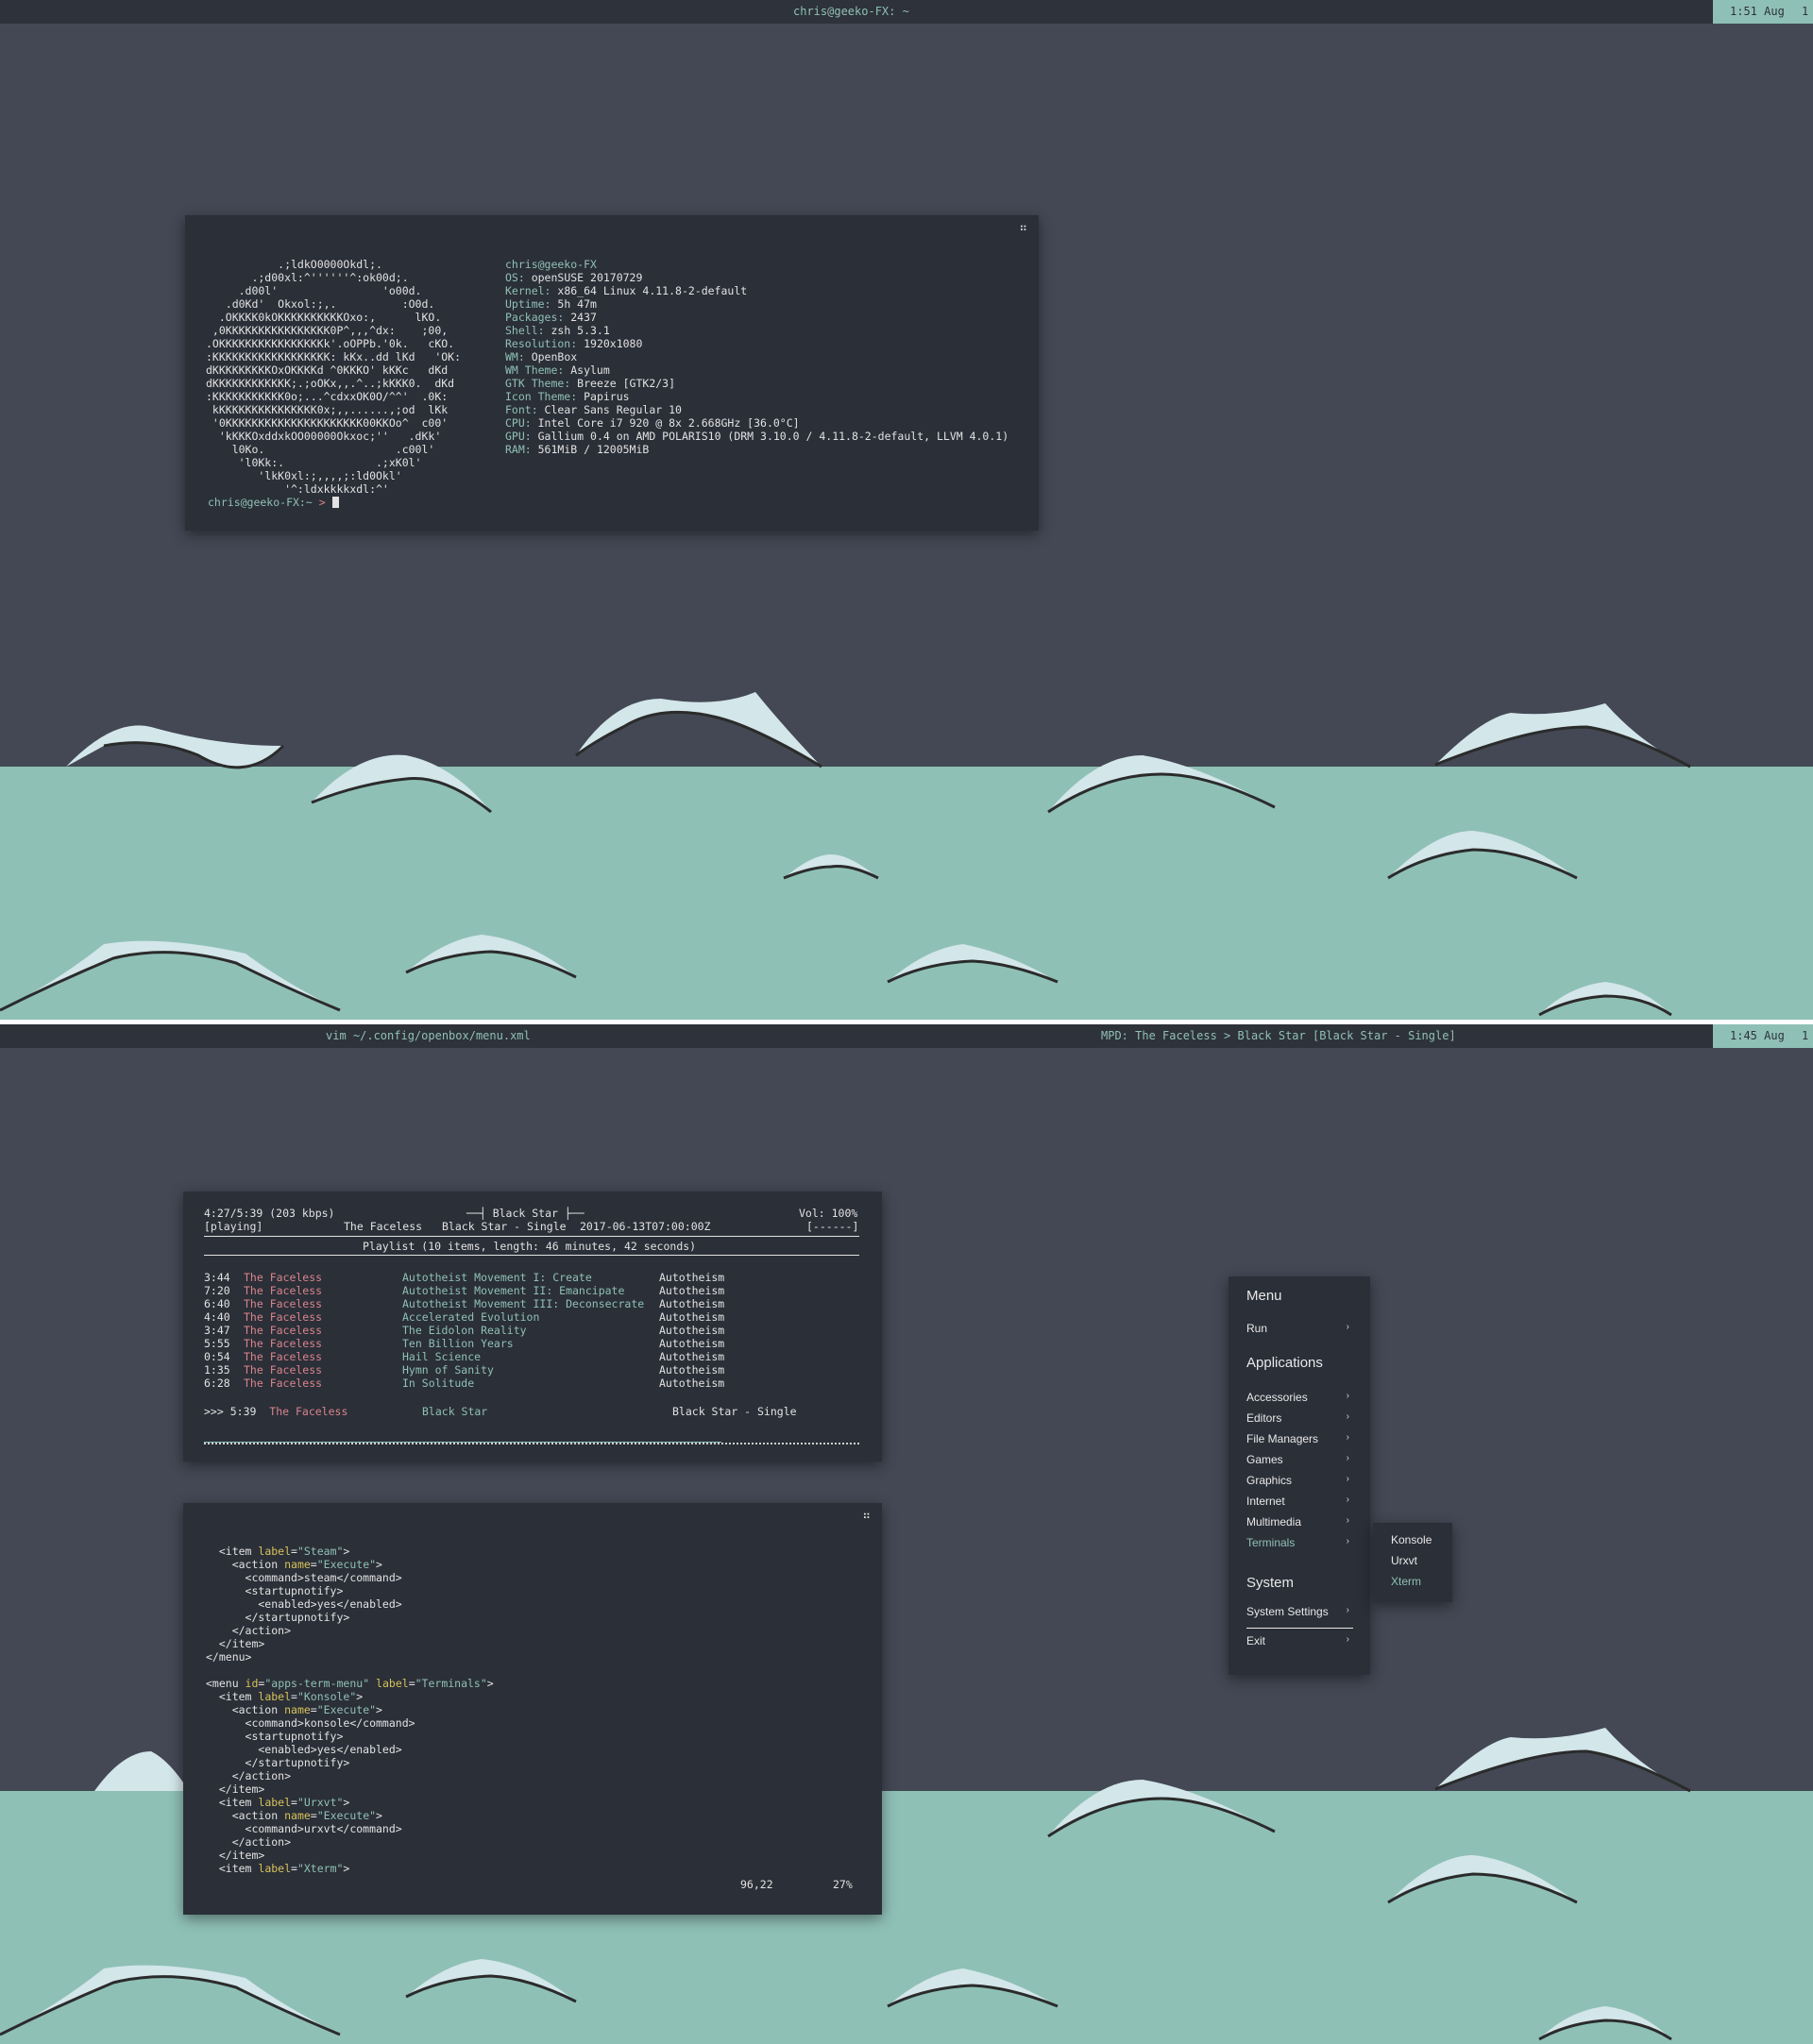  Describe the element at coordinates (278, 1869) in the screenshot. I see `code-line: <item label="Xterm">` at that location.